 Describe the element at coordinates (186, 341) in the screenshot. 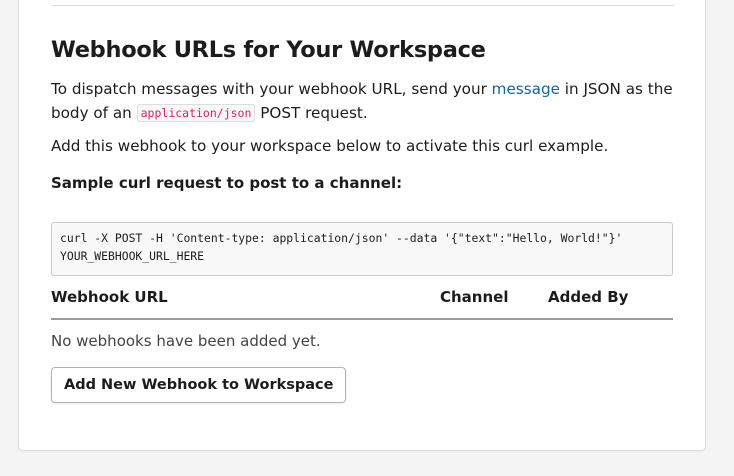

I see `empty-message: No webhooks have been added yet.` at that location.